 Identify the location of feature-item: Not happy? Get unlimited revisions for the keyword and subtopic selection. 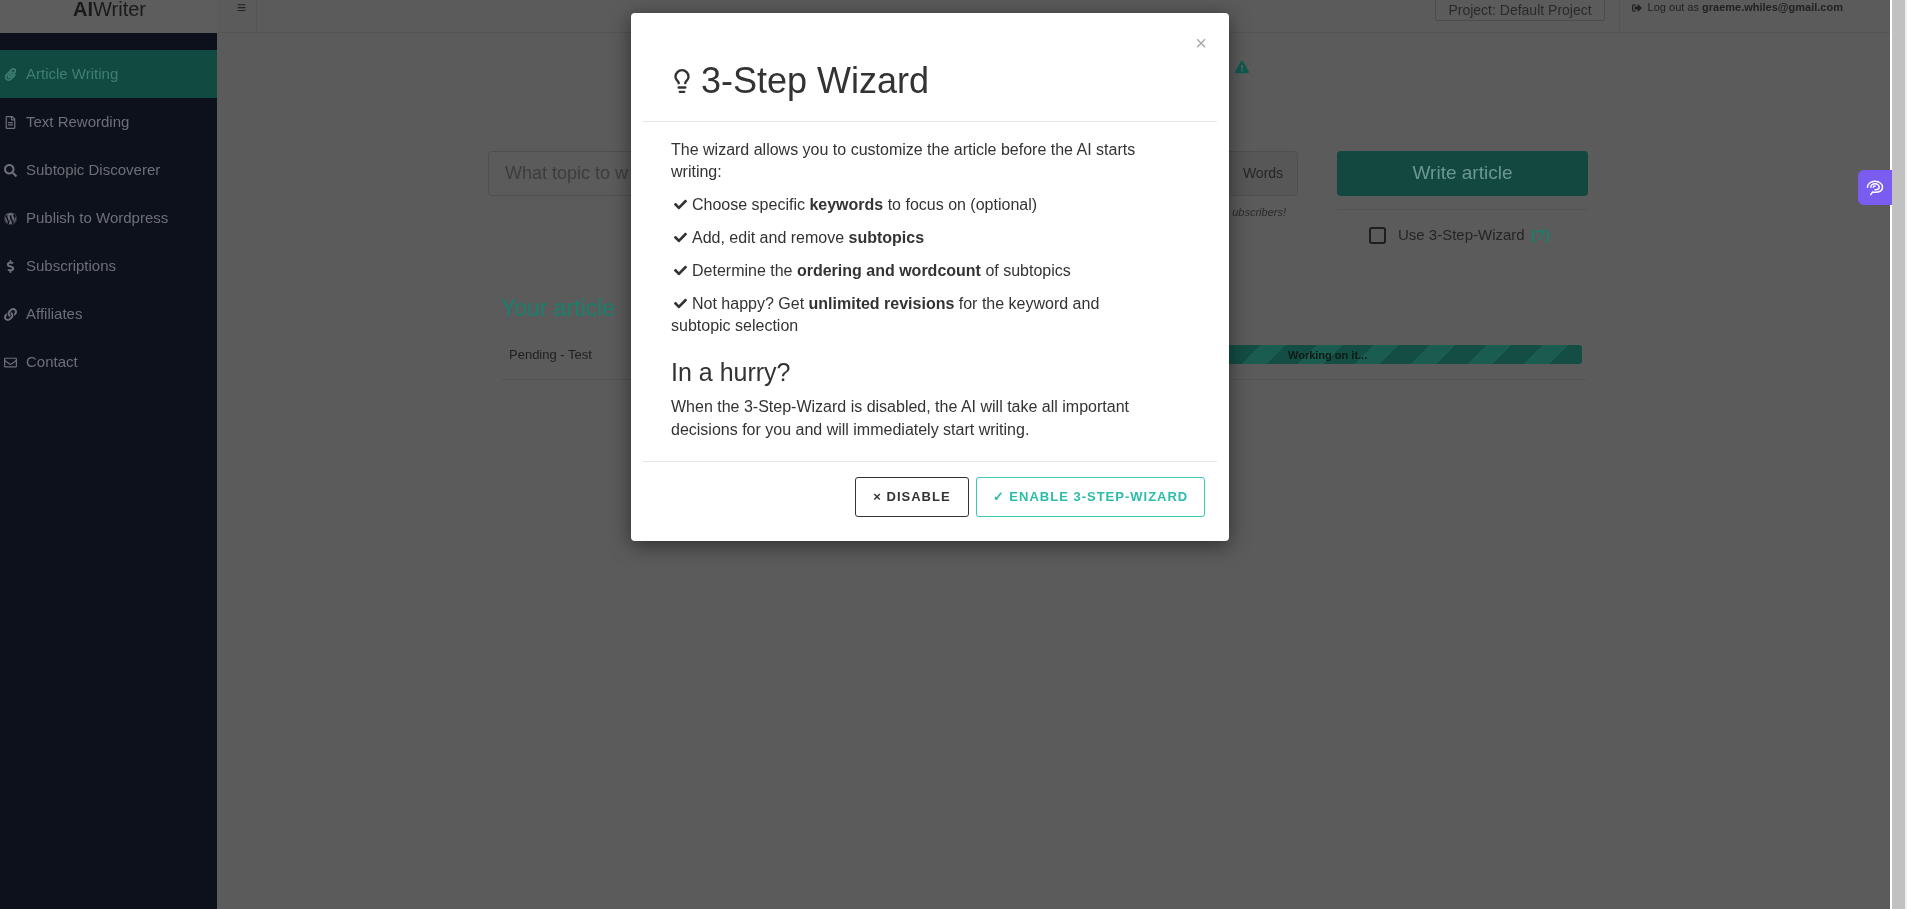
(886, 315).